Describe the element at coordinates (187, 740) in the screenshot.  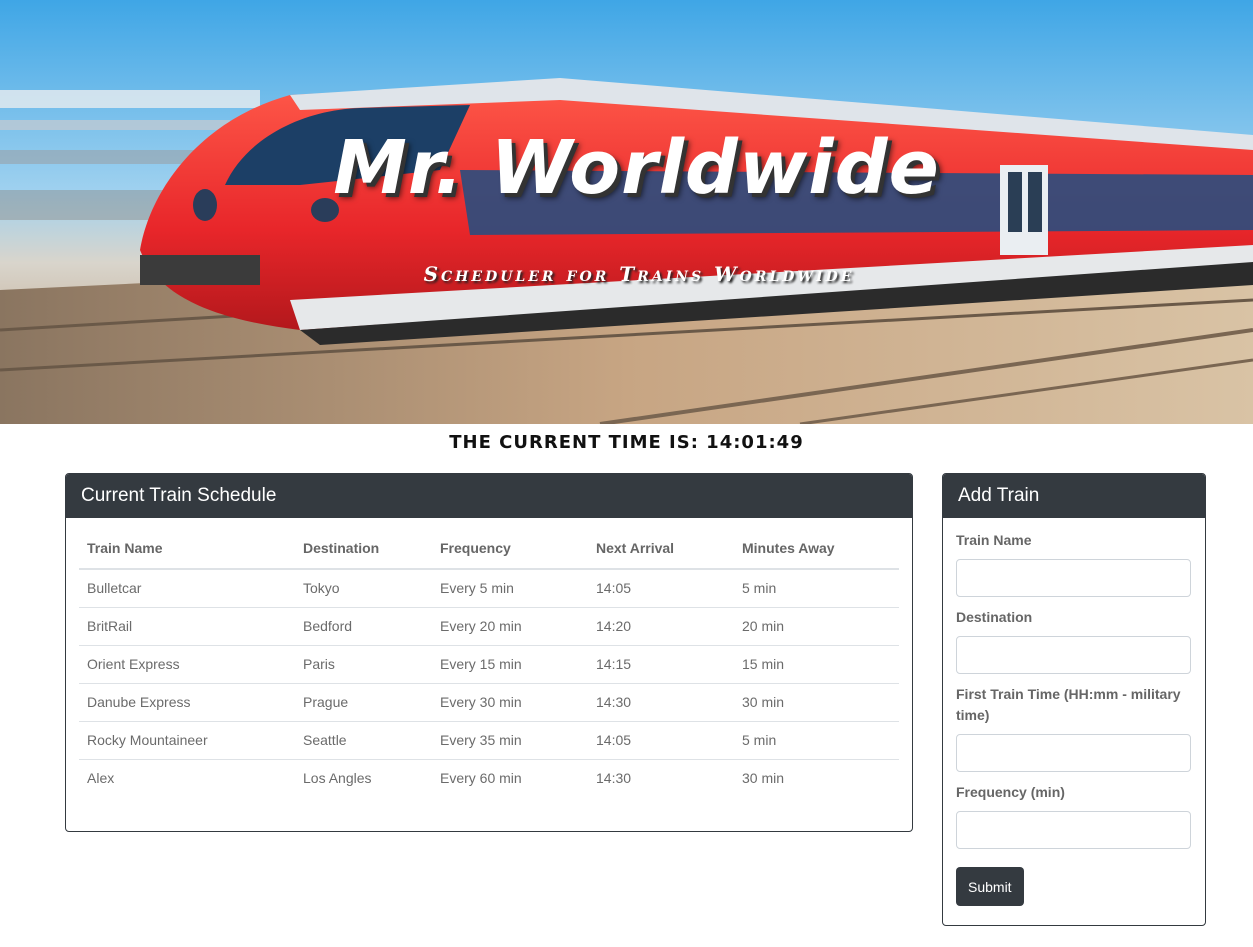
I see `cell-train-name: Rocky Mountaineer` at that location.